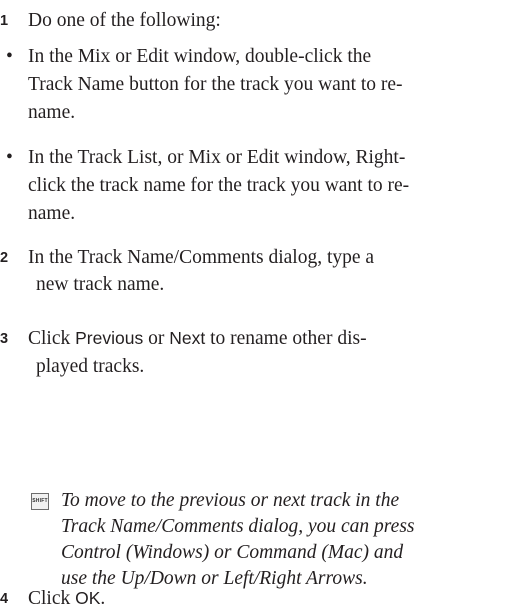 Image resolution: width=519 pixels, height=612 pixels. I want to click on ok-command-label: OK, so click(88, 598).